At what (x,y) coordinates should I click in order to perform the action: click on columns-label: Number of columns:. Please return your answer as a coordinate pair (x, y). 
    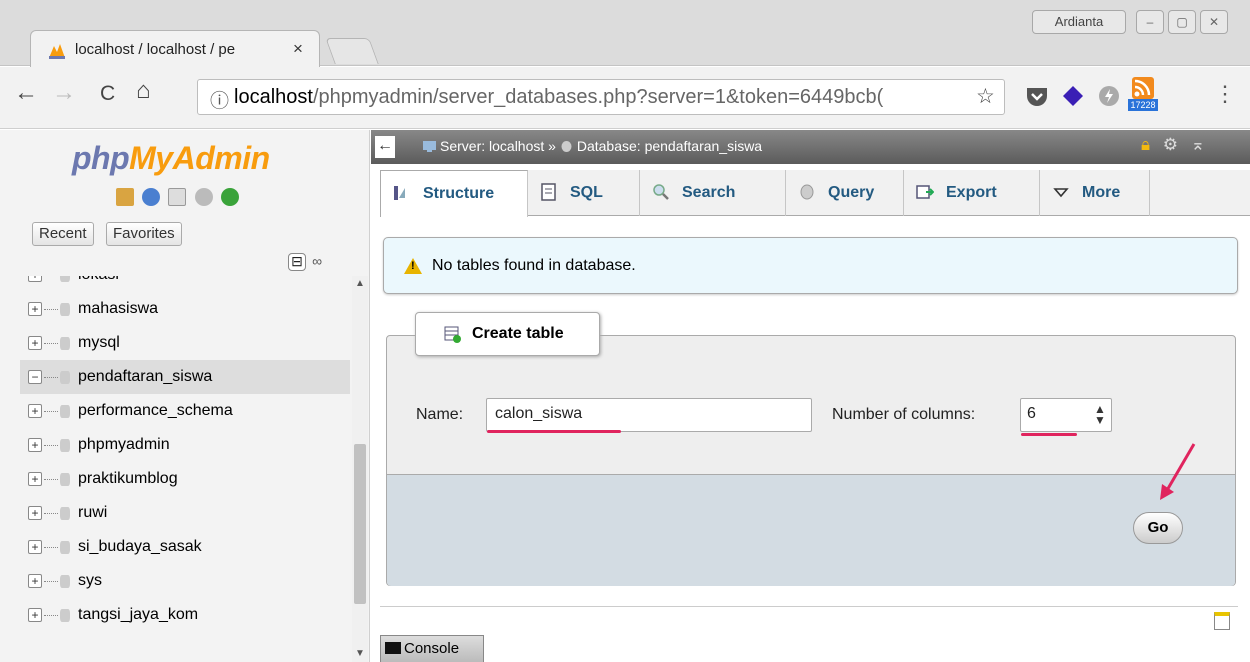
    Looking at the image, I should click on (904, 414).